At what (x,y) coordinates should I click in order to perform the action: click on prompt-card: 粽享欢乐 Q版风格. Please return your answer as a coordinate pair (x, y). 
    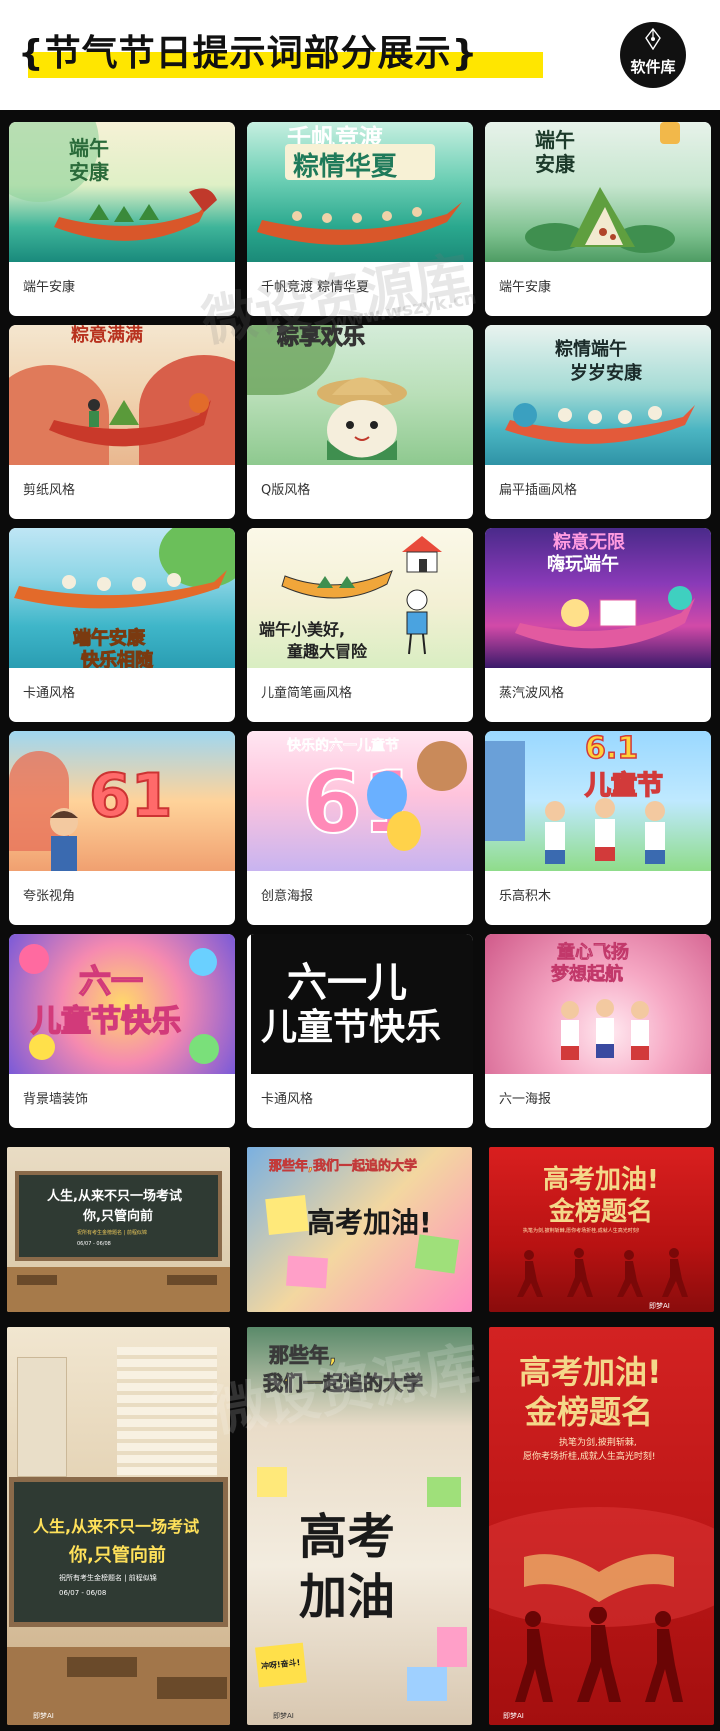
    Looking at the image, I should click on (360, 422).